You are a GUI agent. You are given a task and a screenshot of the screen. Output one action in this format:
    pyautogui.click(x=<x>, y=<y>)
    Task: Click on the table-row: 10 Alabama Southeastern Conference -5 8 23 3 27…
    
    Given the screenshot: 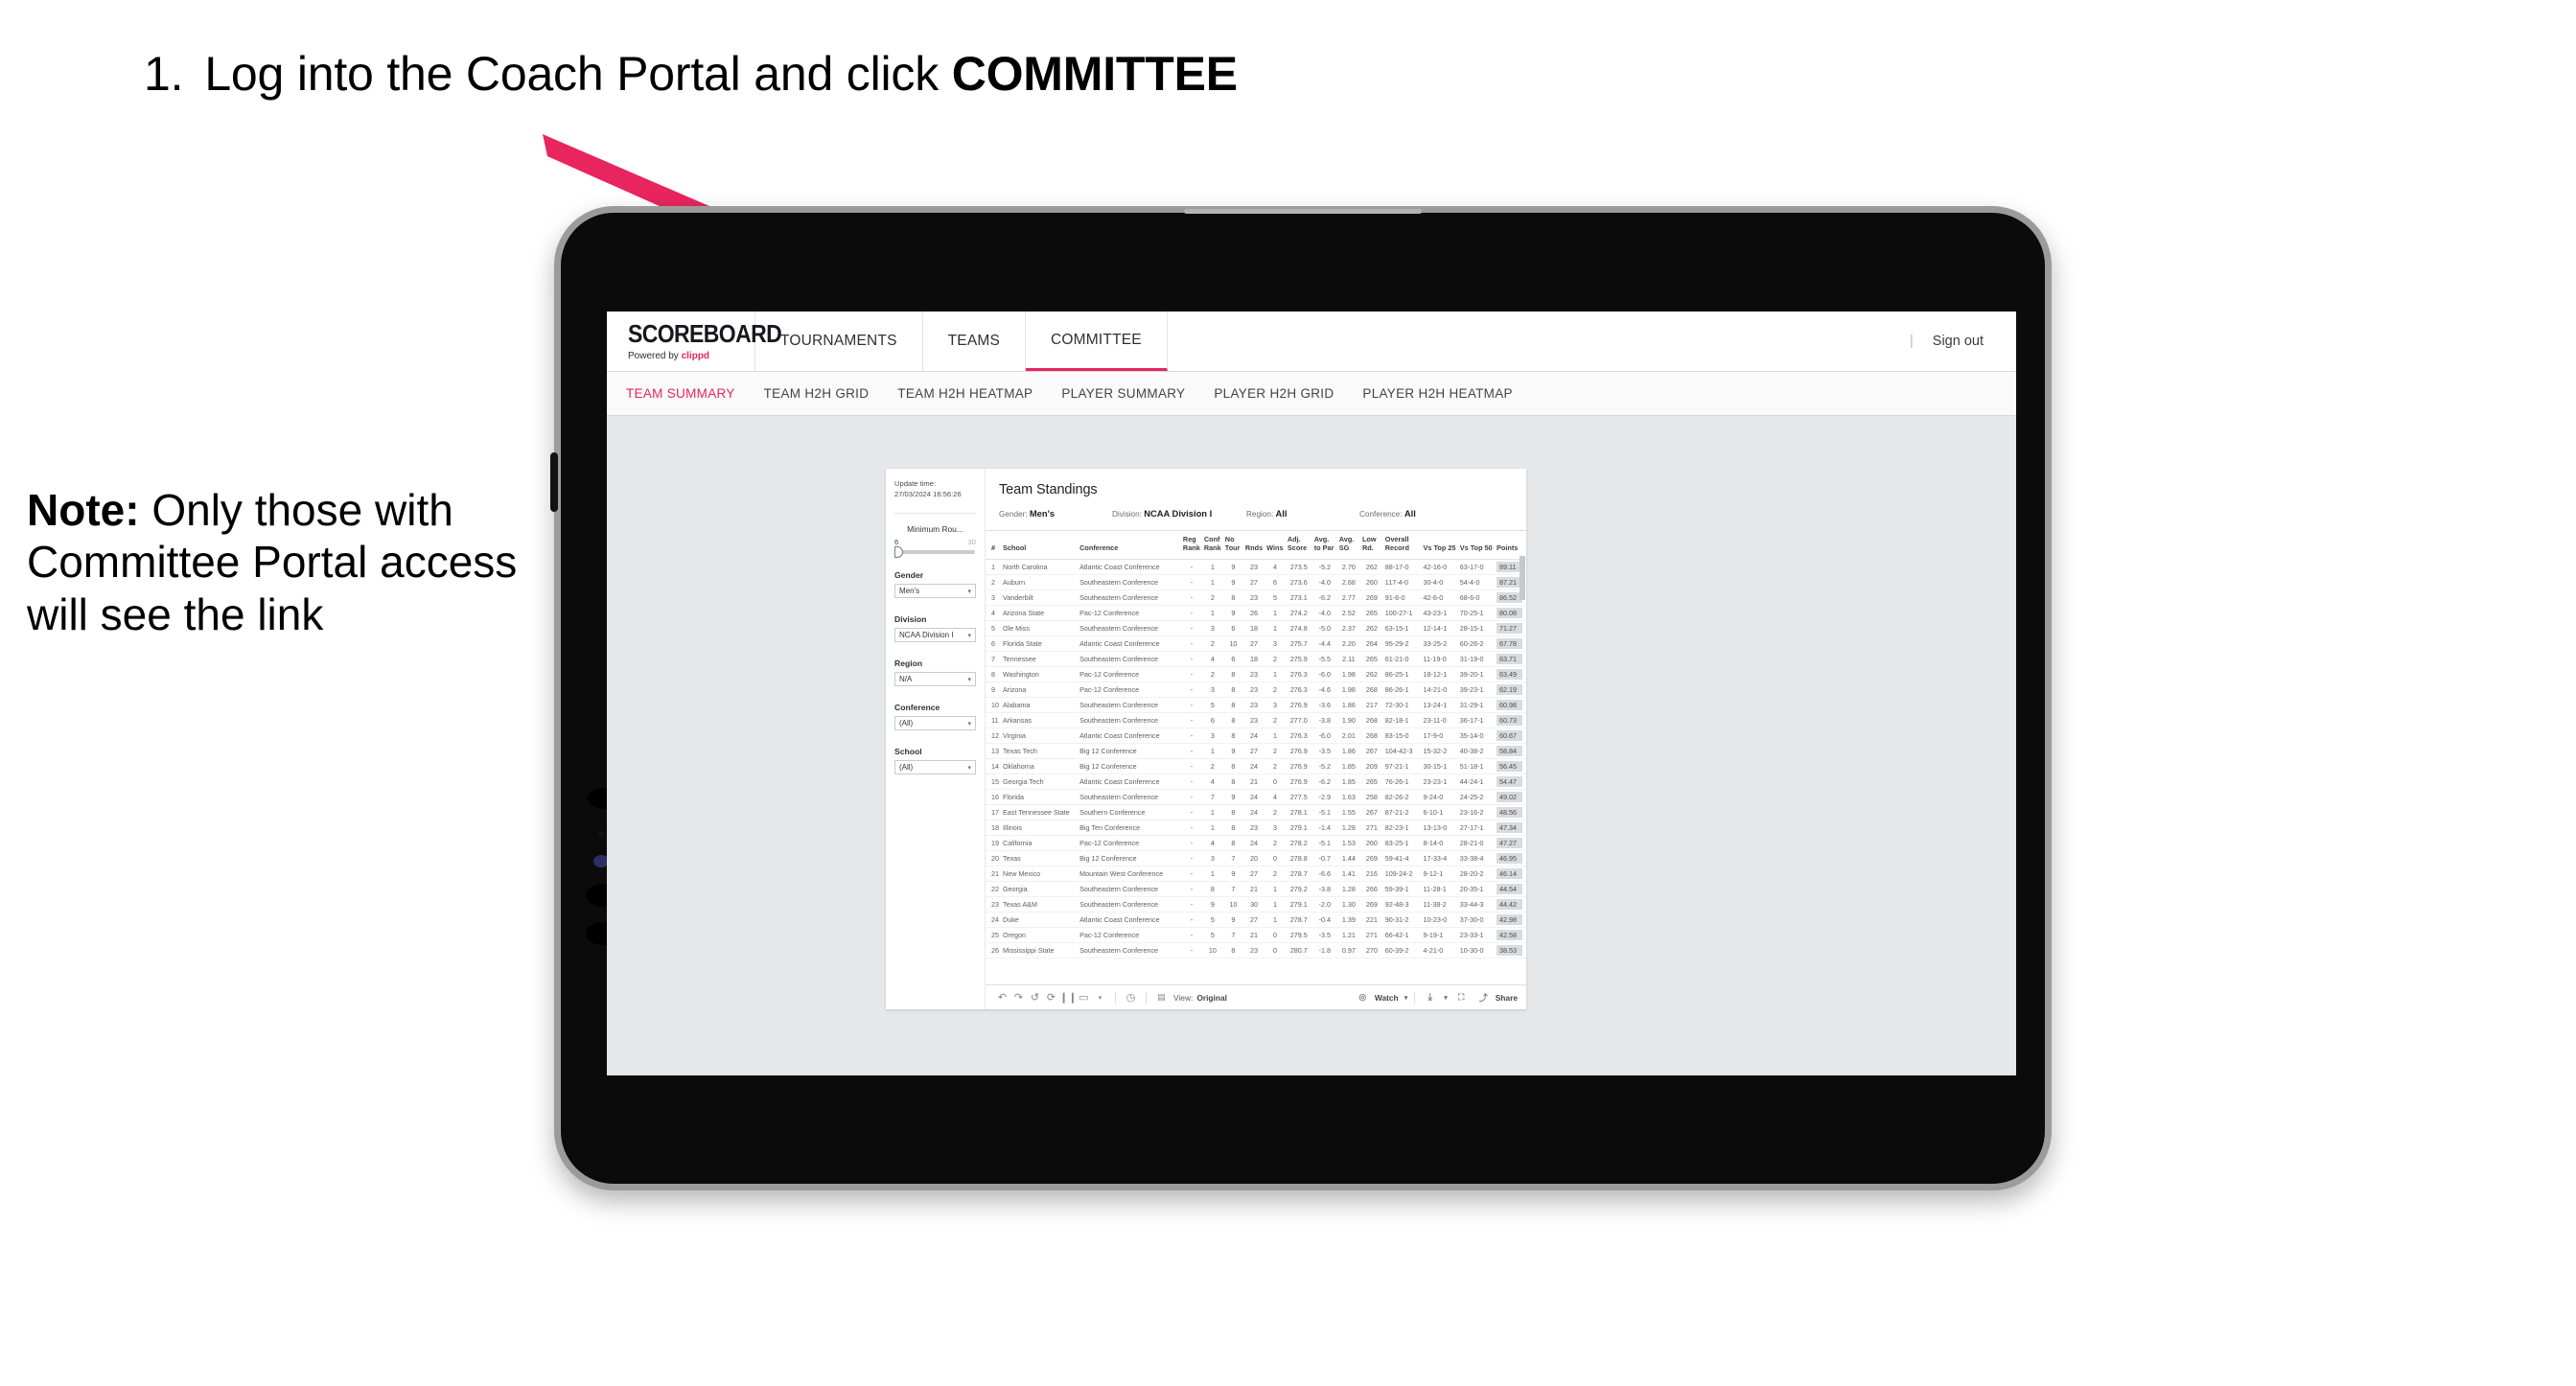 What is the action you would take?
    pyautogui.click(x=1256, y=705)
    